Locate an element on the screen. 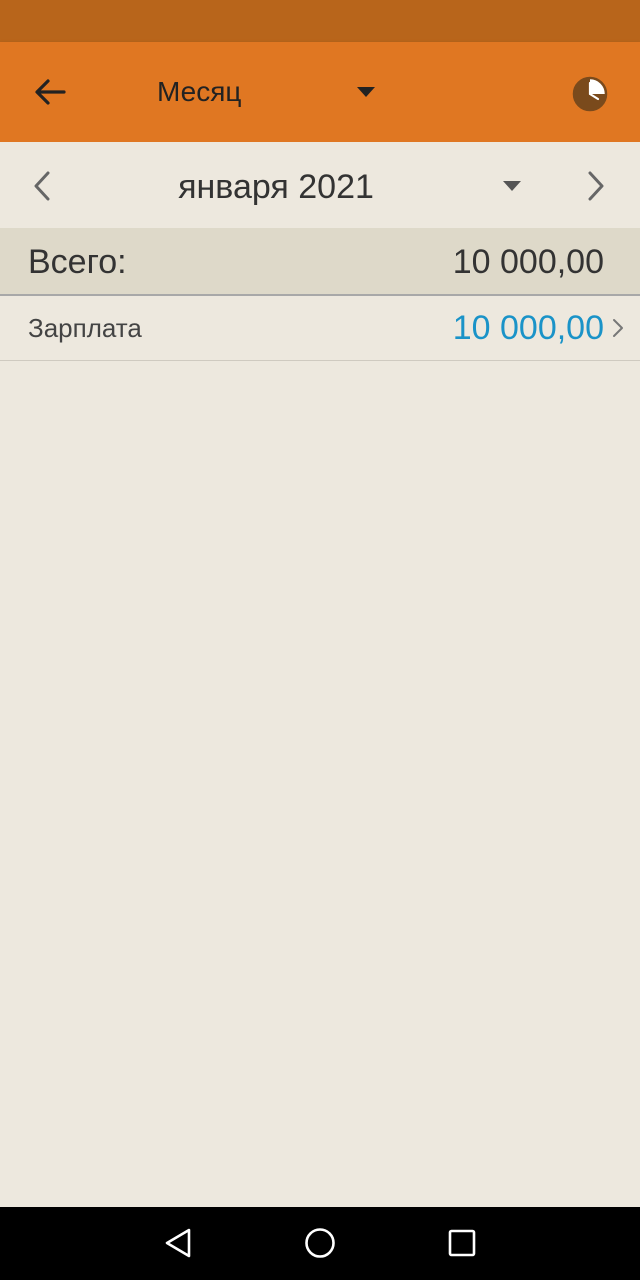  nav-back-icon is located at coordinates (178, 1243).